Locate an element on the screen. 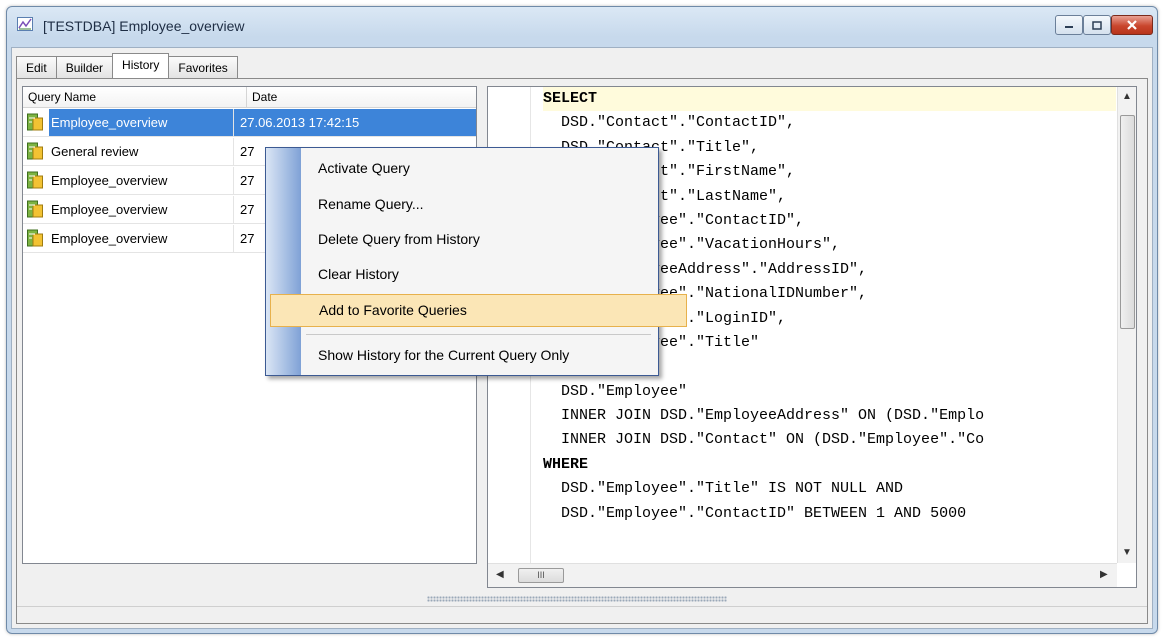  splitter-grip is located at coordinates (577, 599).